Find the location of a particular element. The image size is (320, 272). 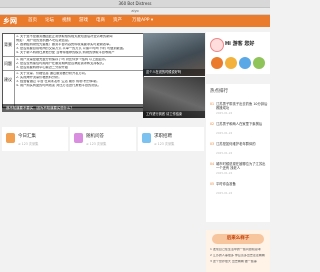

news-photo-2: 工作进行到底 请工作结束 is located at coordinates (174, 97).